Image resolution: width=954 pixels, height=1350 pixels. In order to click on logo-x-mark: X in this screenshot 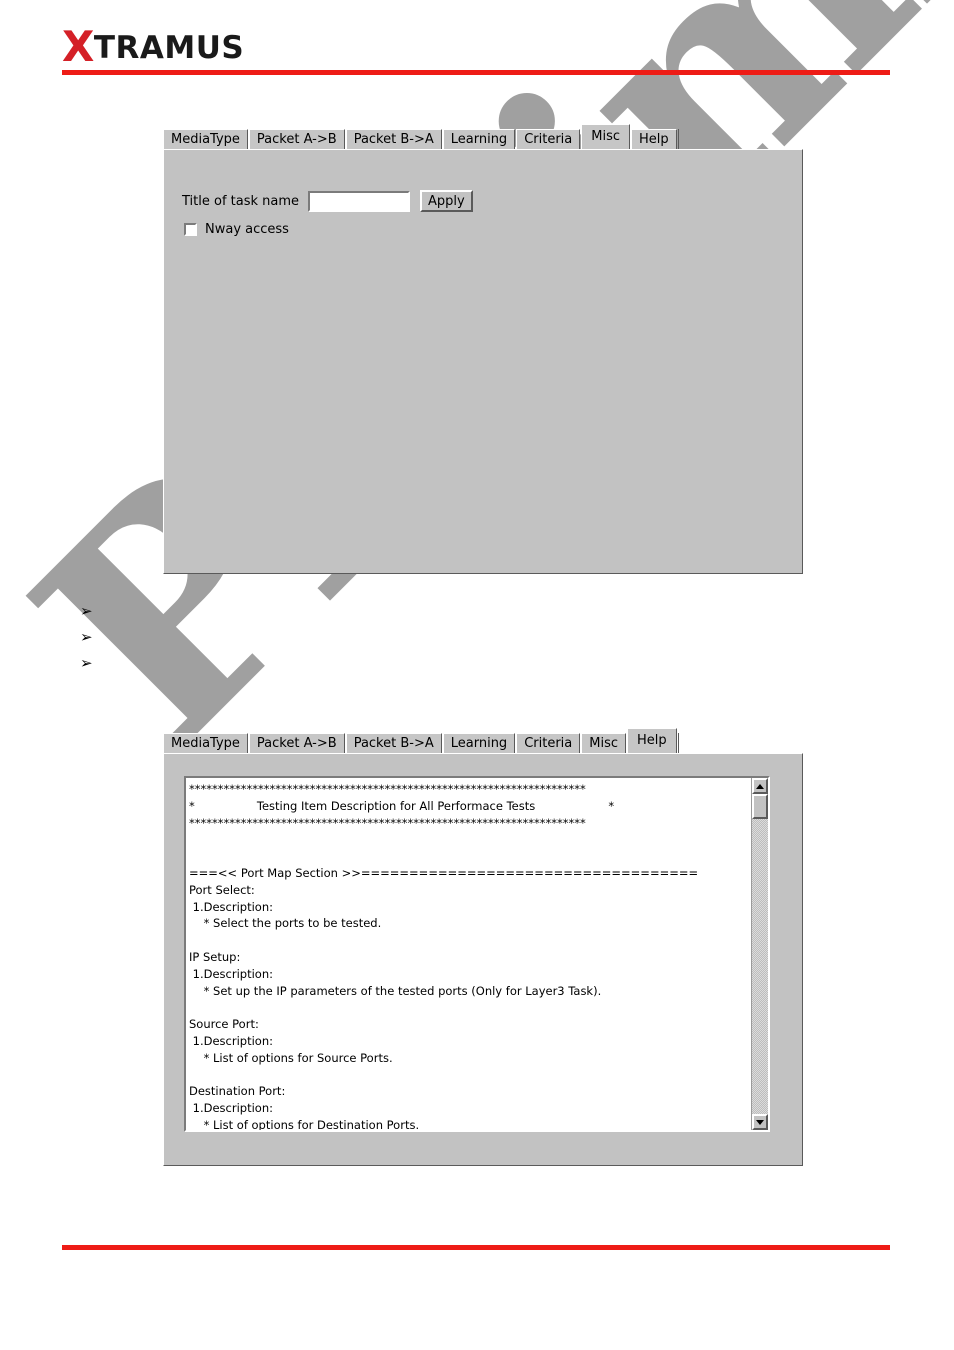, I will do `click(78, 46)`.